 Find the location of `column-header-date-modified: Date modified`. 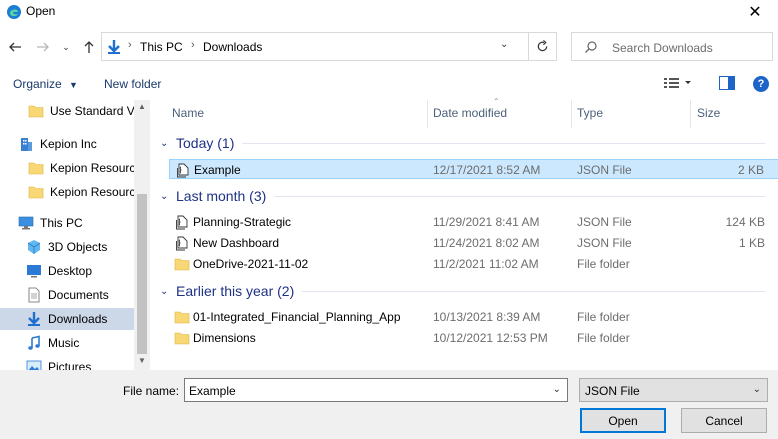

column-header-date-modified: Date modified is located at coordinates (470, 113).